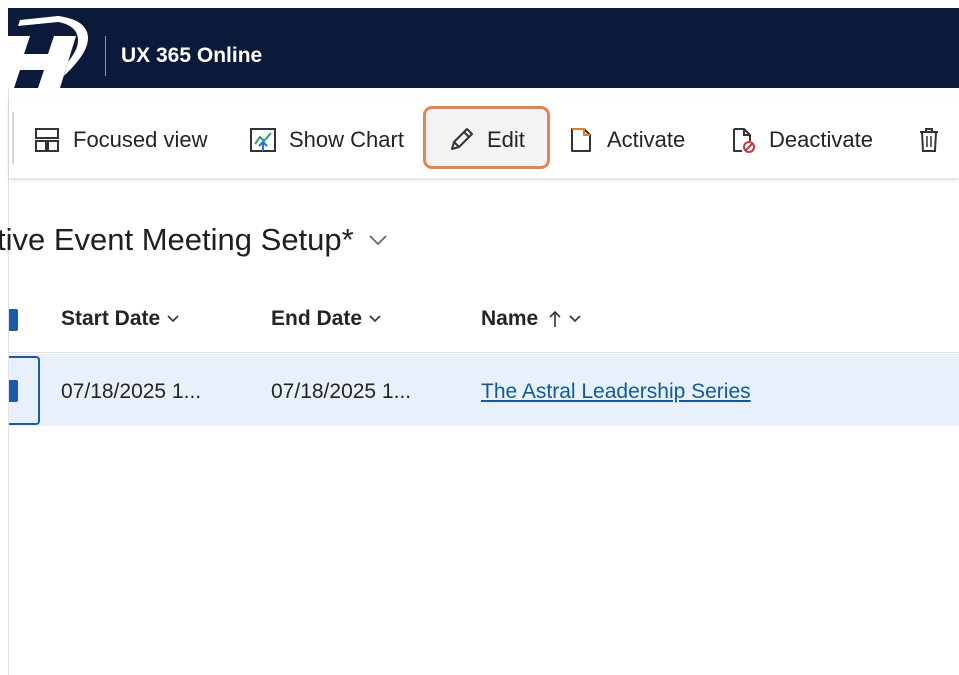 This screenshot has width=959, height=675. I want to click on edit-button: Edit, so click(486, 140).